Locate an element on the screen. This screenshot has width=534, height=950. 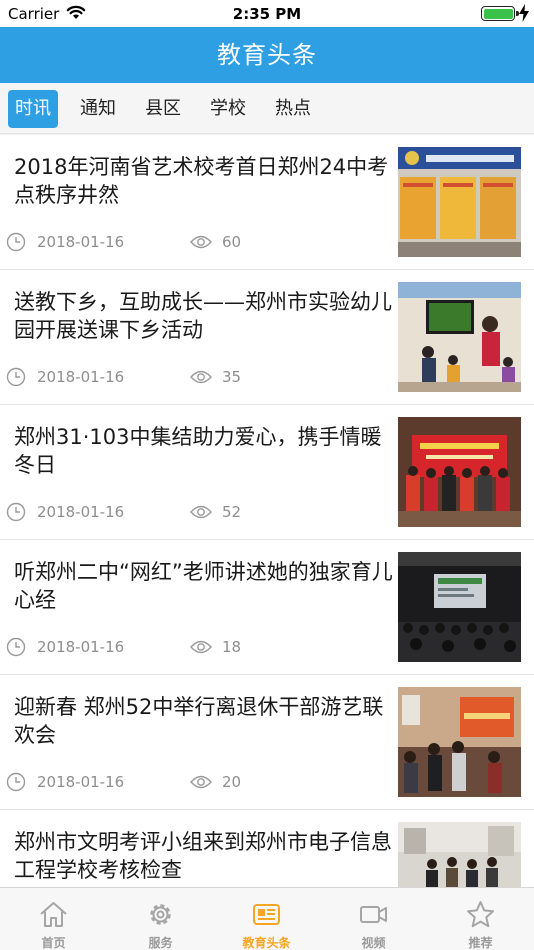
tabbar-edu-news-label: 教育头条 is located at coordinates (266, 943).